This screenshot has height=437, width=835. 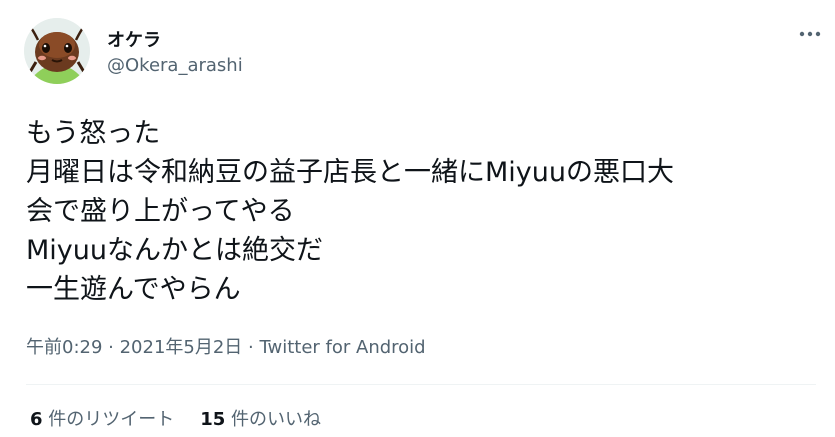 I want to click on tweet-time: 午前0:29, so click(x=64, y=347).